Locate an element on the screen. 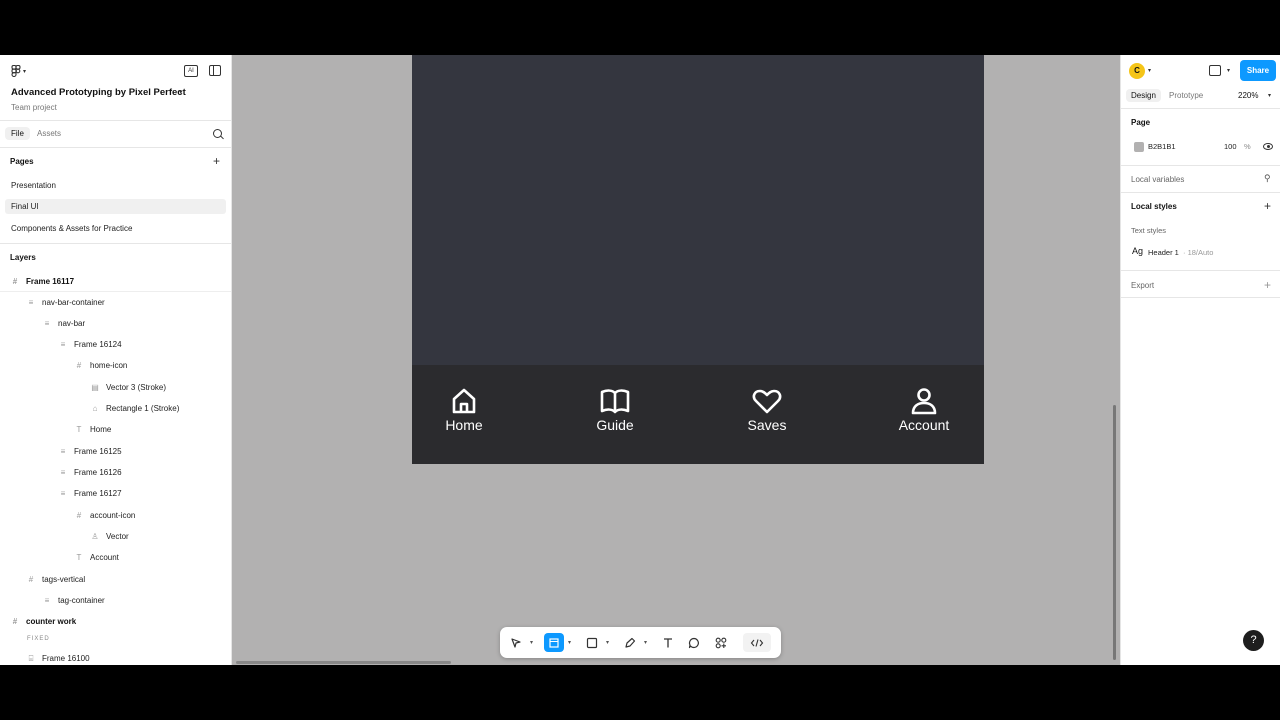 The width and height of the screenshot is (1280, 720). shape-tool-button is located at coordinates (592, 642).